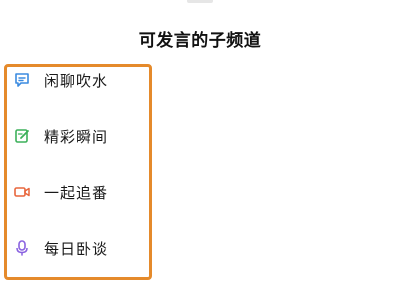 The image size is (400, 292). I want to click on chat-bubble-icon, so click(22, 80).